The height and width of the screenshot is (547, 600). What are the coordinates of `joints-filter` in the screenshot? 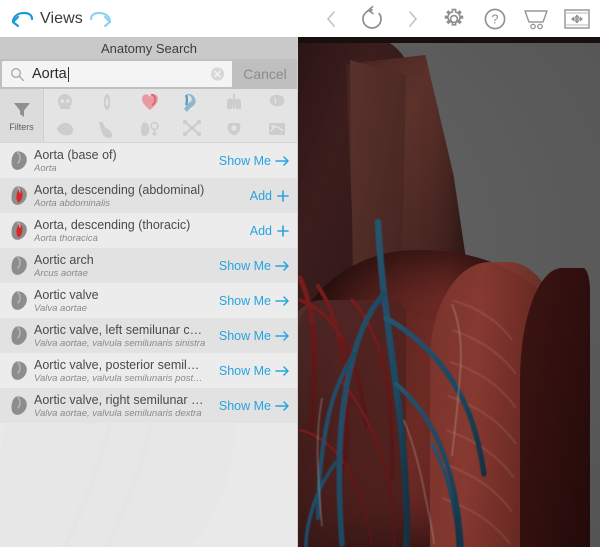 It's located at (192, 129).